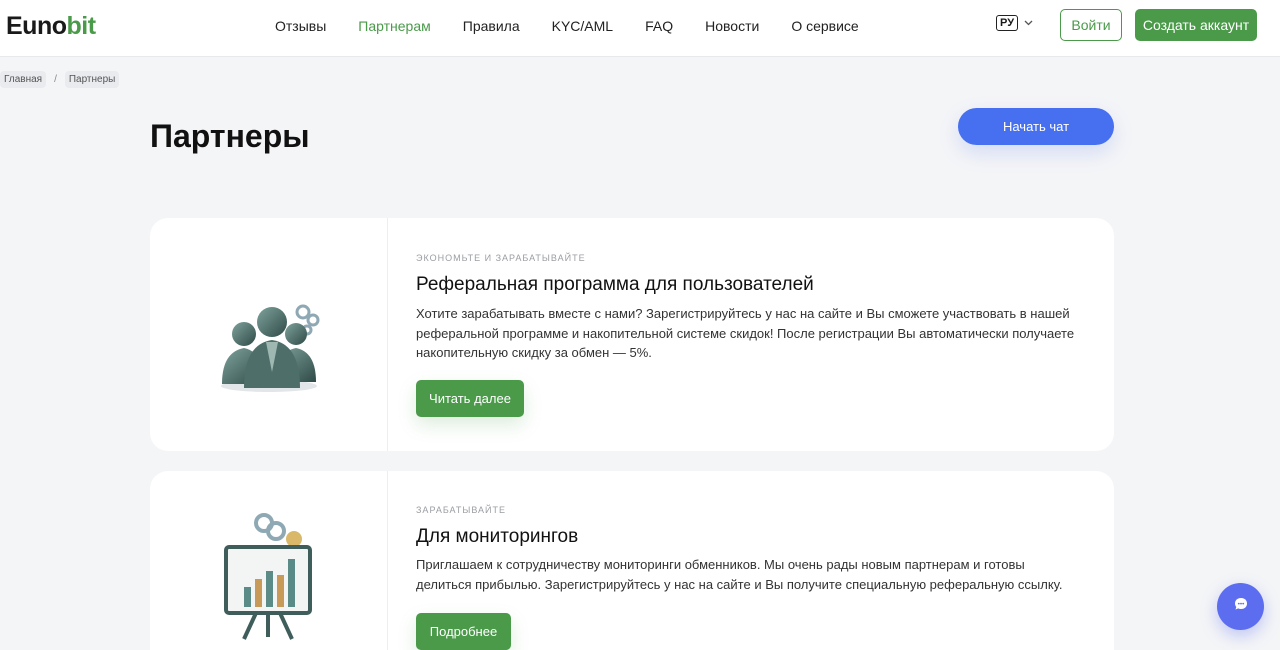 Image resolution: width=1280 pixels, height=650 pixels. I want to click on language-selector: РУ, so click(1014, 23).